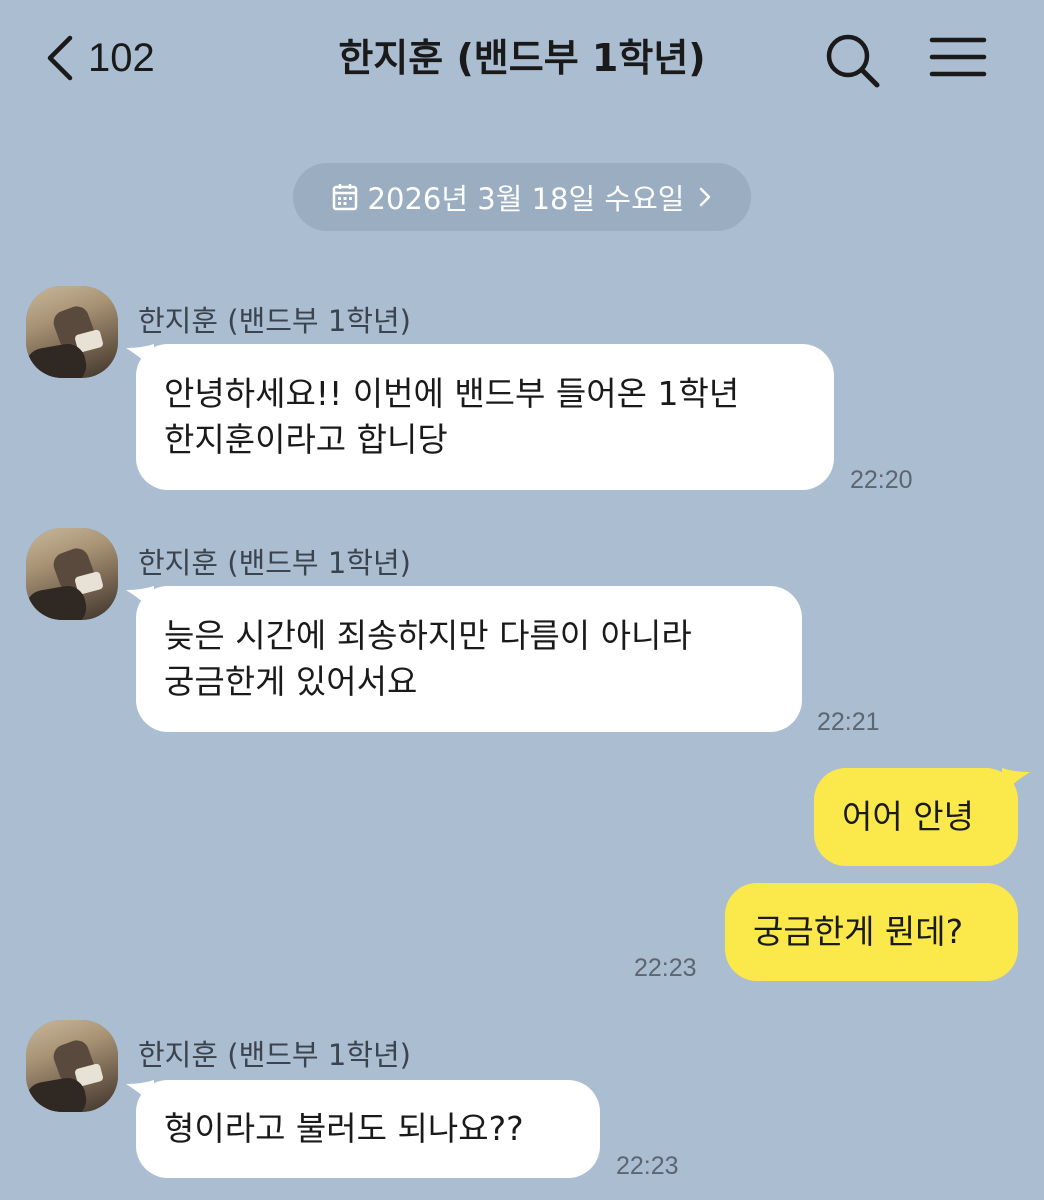  Describe the element at coordinates (469, 659) in the screenshot. I see `message-bubble-incoming: 늦은 시간에 죄송하지만 다름이 아니라 궁금한게 있어서요` at that location.